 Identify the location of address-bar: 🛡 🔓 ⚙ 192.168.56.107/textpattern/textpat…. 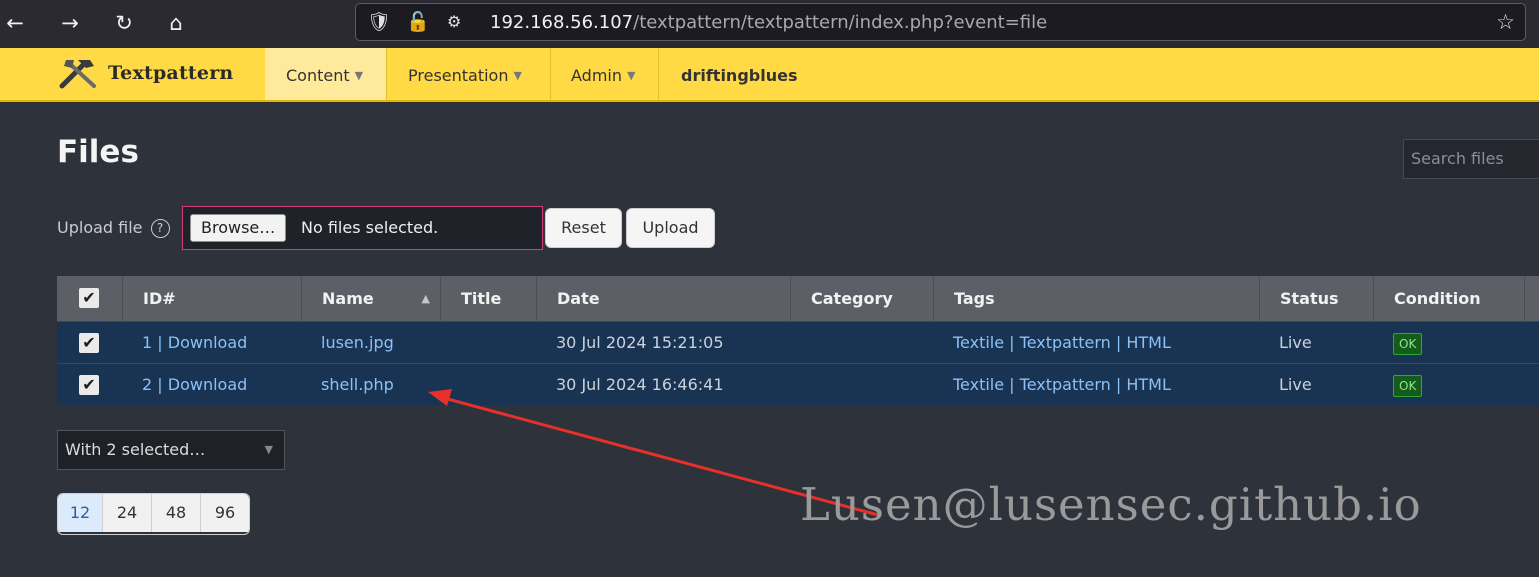
(940, 22).